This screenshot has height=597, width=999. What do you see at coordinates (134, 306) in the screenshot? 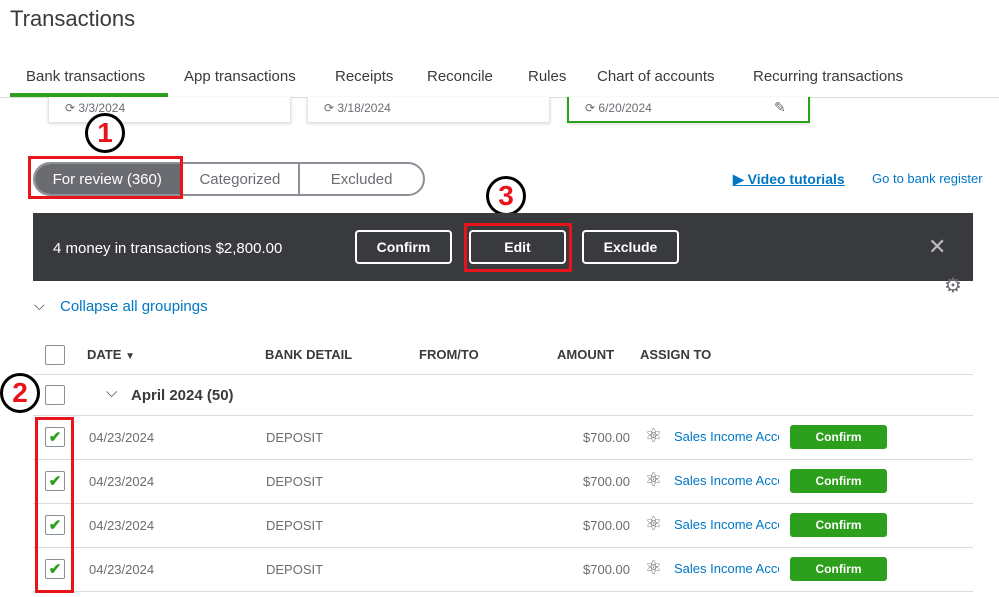
I see `collapse-all-groupings-link: Collapse all groupings` at bounding box center [134, 306].